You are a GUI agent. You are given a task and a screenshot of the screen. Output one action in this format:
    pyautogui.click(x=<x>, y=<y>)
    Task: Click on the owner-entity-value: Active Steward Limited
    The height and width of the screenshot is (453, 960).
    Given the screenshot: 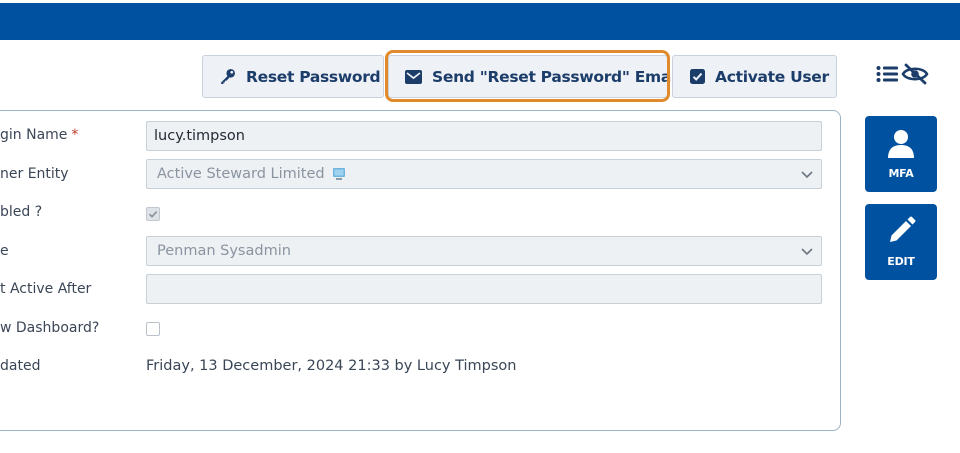 What is the action you would take?
    pyautogui.click(x=241, y=174)
    